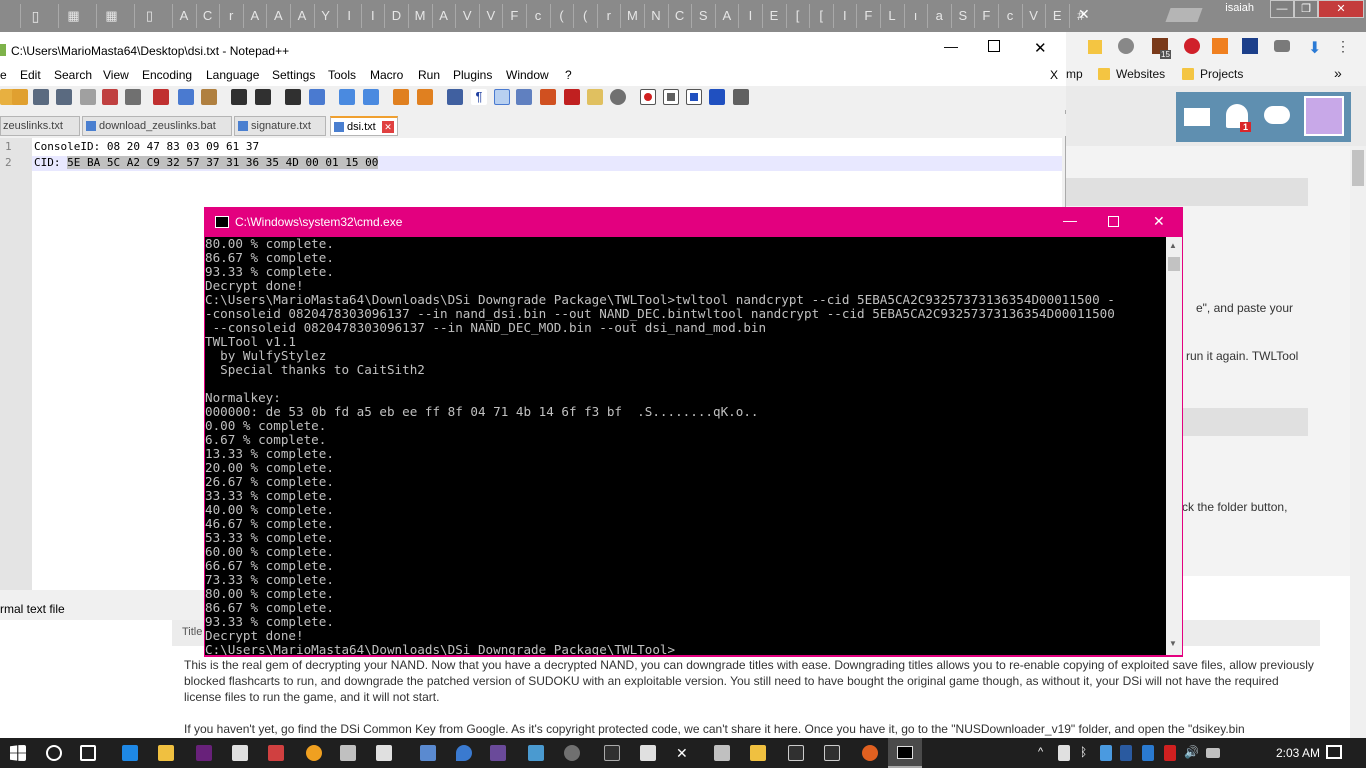 The height and width of the screenshot is (768, 1366). Describe the element at coordinates (1070, 220) in the screenshot. I see `minimize-button: —` at that location.